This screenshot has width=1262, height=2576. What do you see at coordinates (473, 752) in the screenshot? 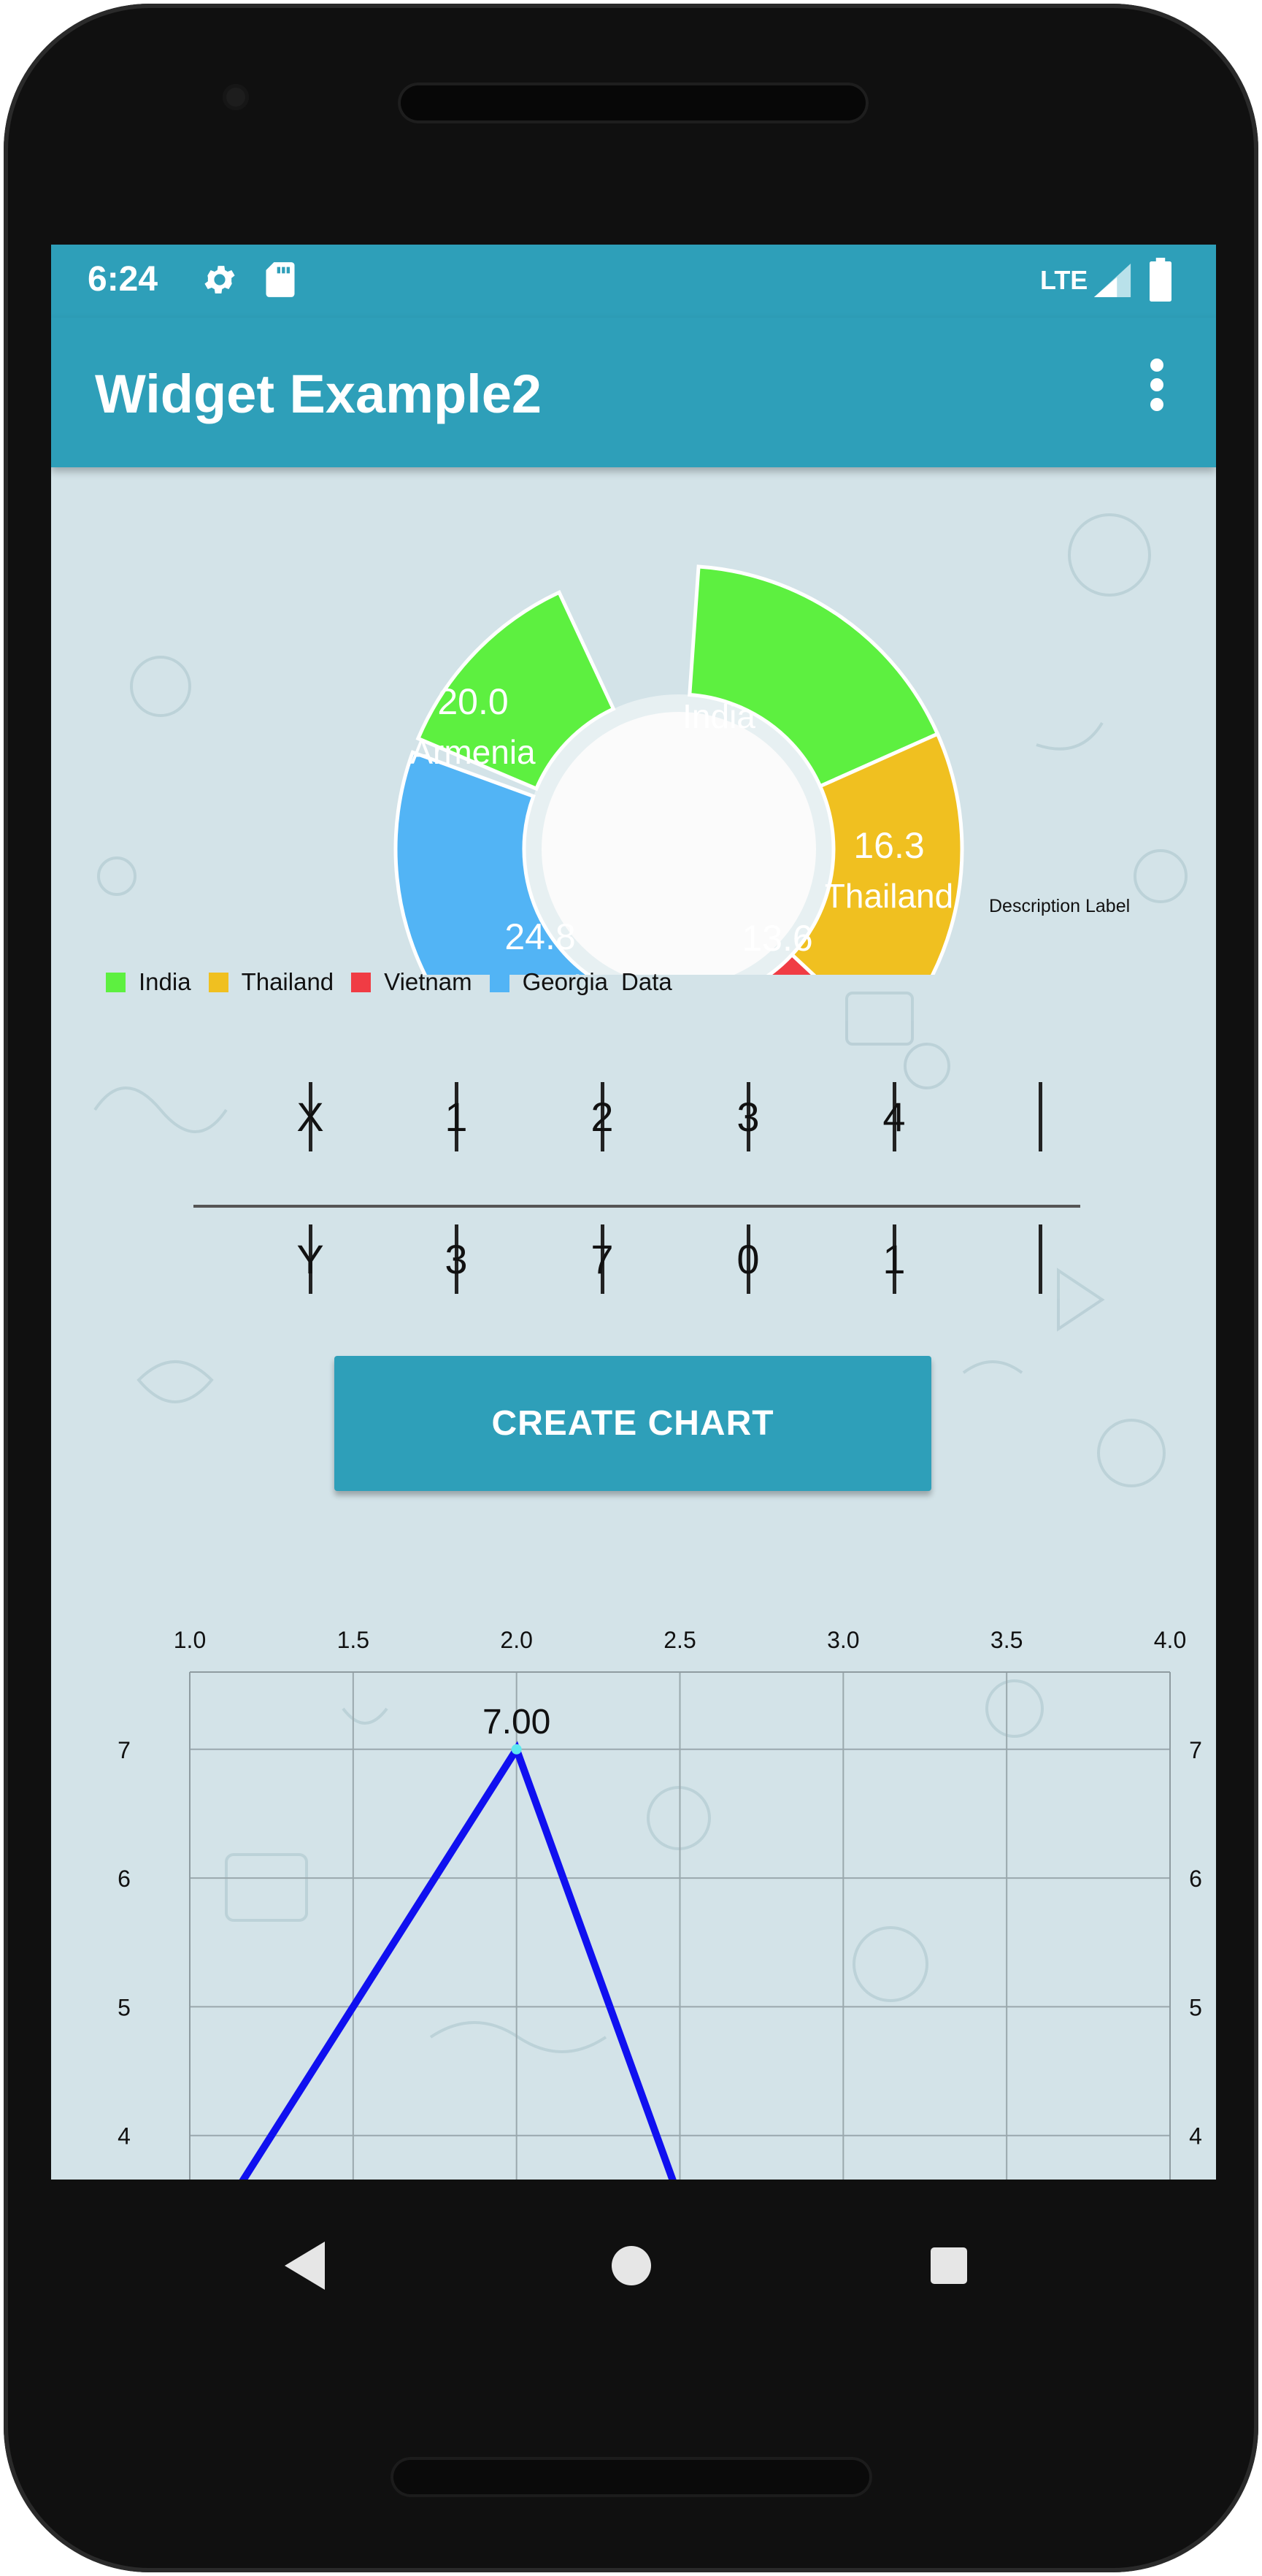
I see `pie-name-label: Armenia` at bounding box center [473, 752].